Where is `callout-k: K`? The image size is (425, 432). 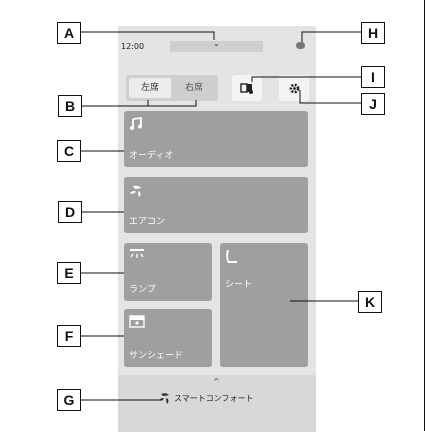 callout-k: K is located at coordinates (370, 302).